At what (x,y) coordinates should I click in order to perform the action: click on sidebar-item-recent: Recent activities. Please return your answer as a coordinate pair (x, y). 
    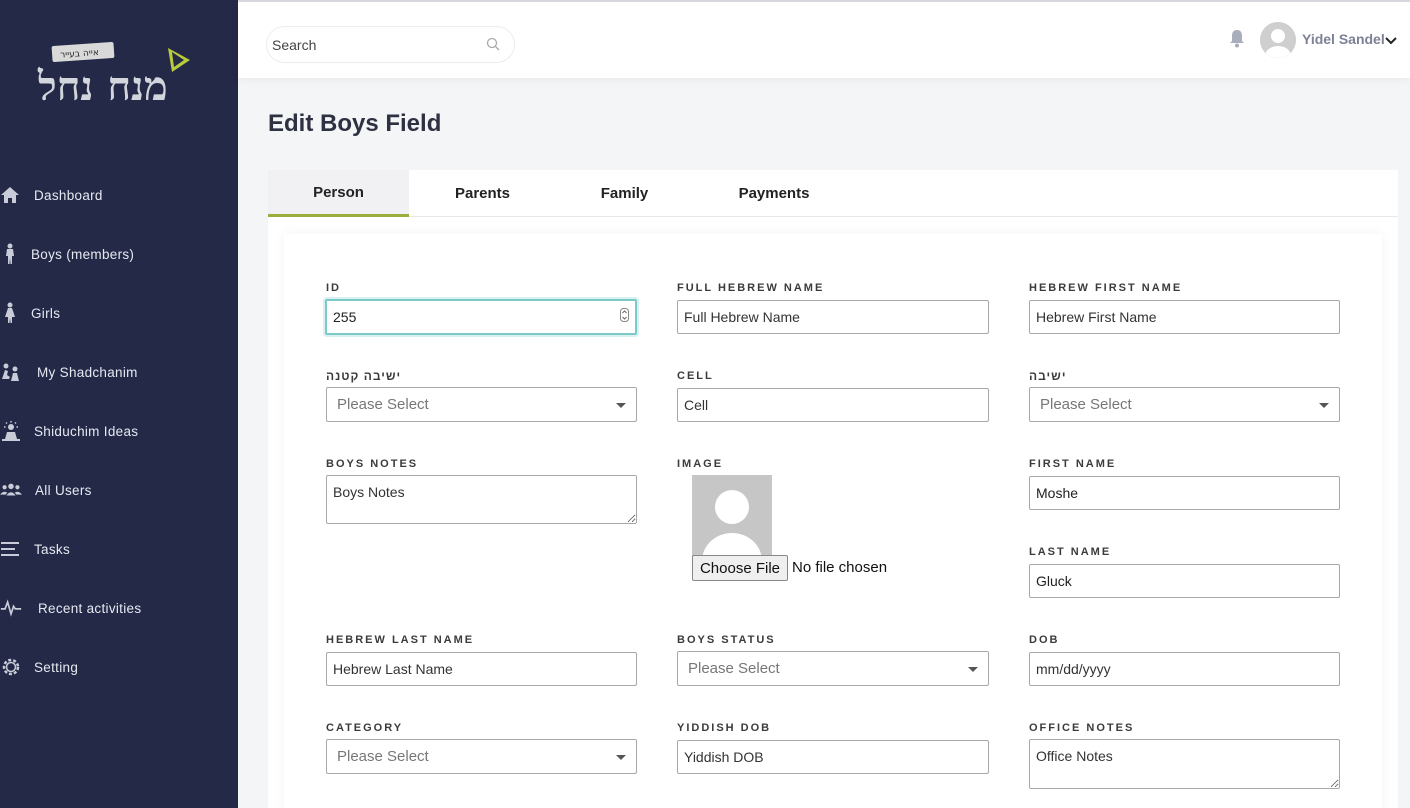
    Looking at the image, I should click on (119, 608).